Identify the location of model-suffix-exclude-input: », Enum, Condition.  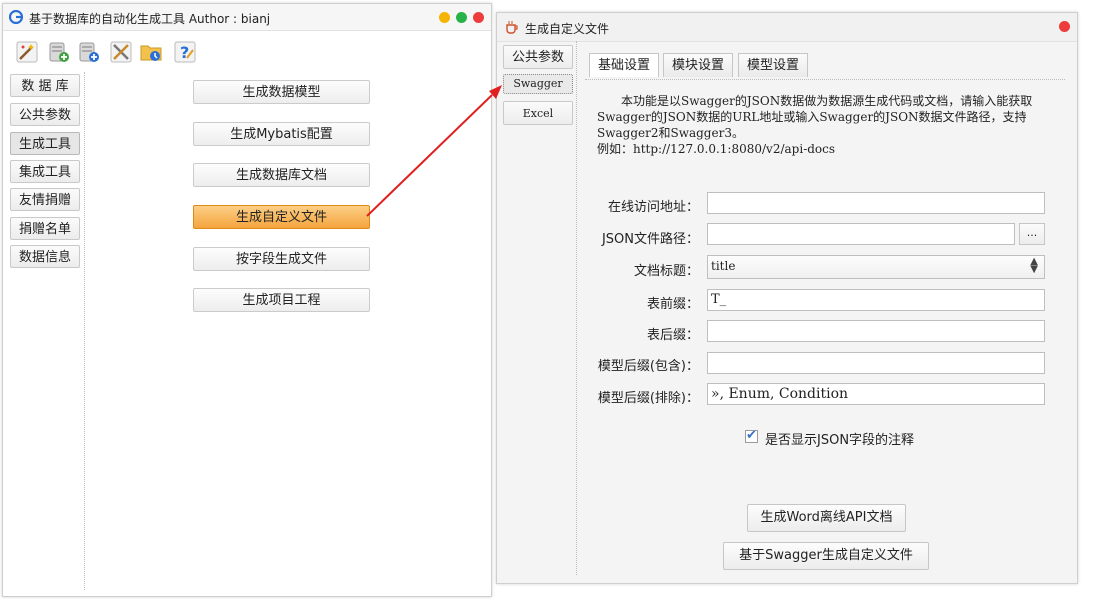
(876, 394).